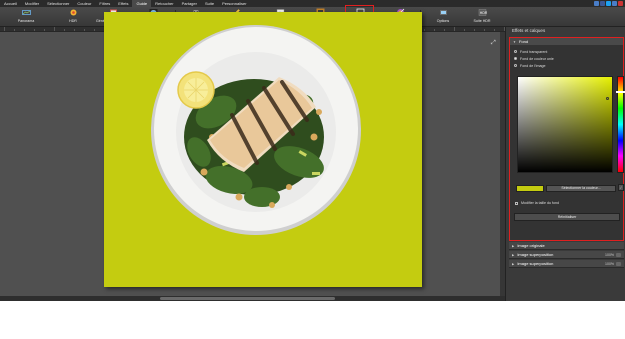 This screenshot has width=625, height=339. I want to click on menu-retoucher: Retoucher, so click(164, 3).